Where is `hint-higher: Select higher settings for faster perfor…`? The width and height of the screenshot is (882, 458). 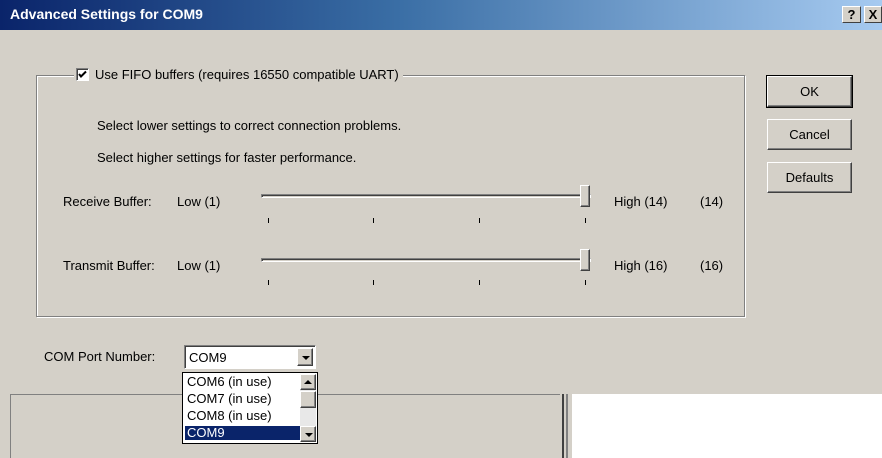 hint-higher: Select higher settings for faster perfor… is located at coordinates (227, 157).